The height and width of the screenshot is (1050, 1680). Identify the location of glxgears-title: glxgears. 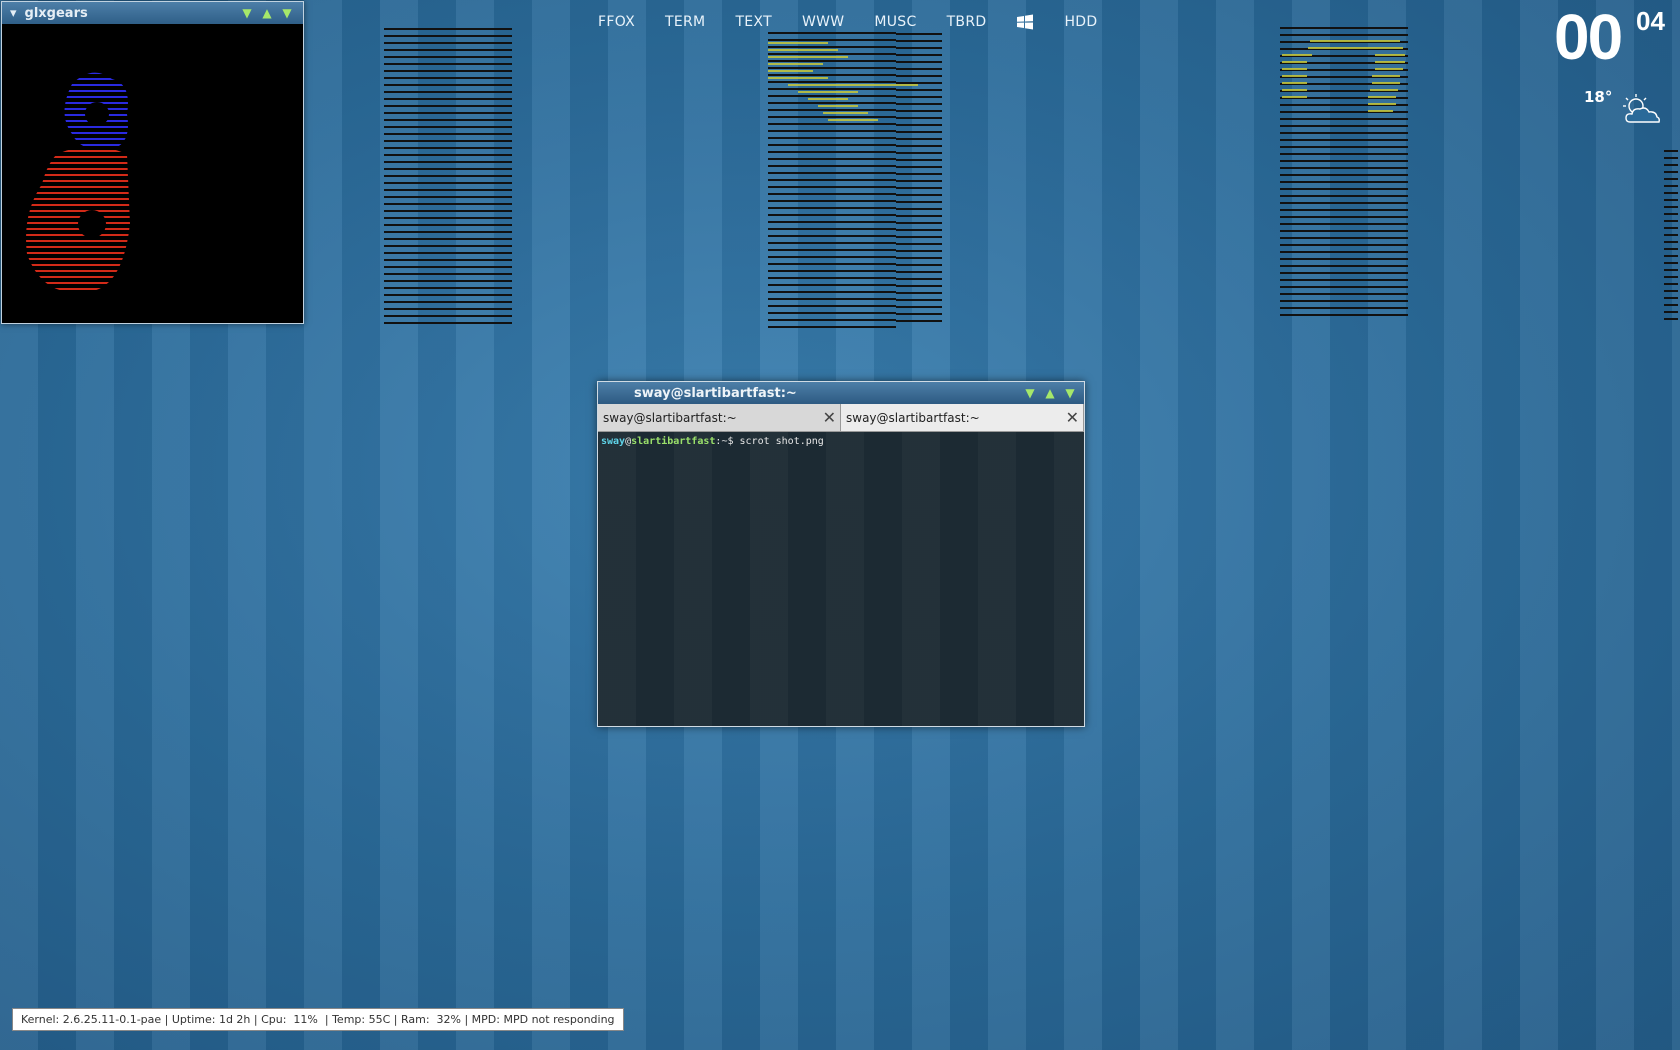
(56, 13).